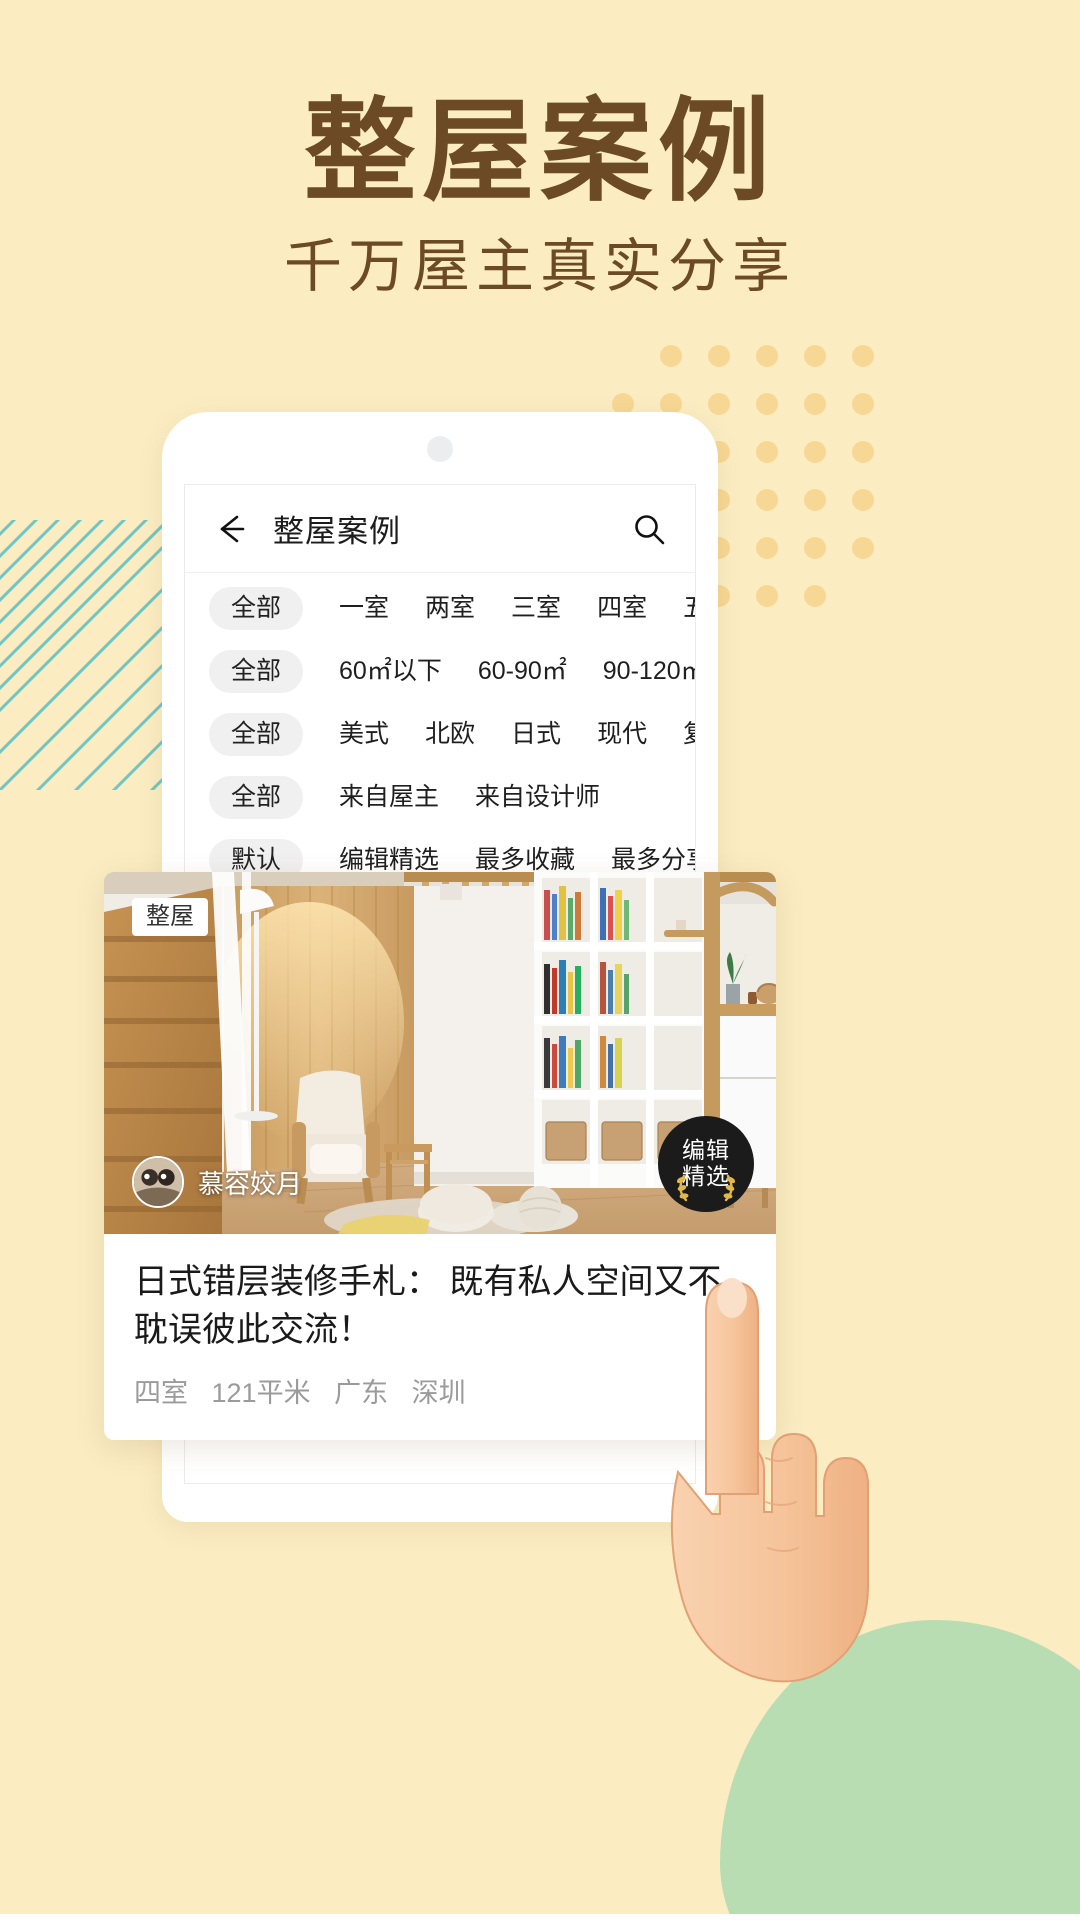 This screenshot has height=1920, width=1080. What do you see at coordinates (622, 734) in the screenshot?
I see `filter-option: 现代` at bounding box center [622, 734].